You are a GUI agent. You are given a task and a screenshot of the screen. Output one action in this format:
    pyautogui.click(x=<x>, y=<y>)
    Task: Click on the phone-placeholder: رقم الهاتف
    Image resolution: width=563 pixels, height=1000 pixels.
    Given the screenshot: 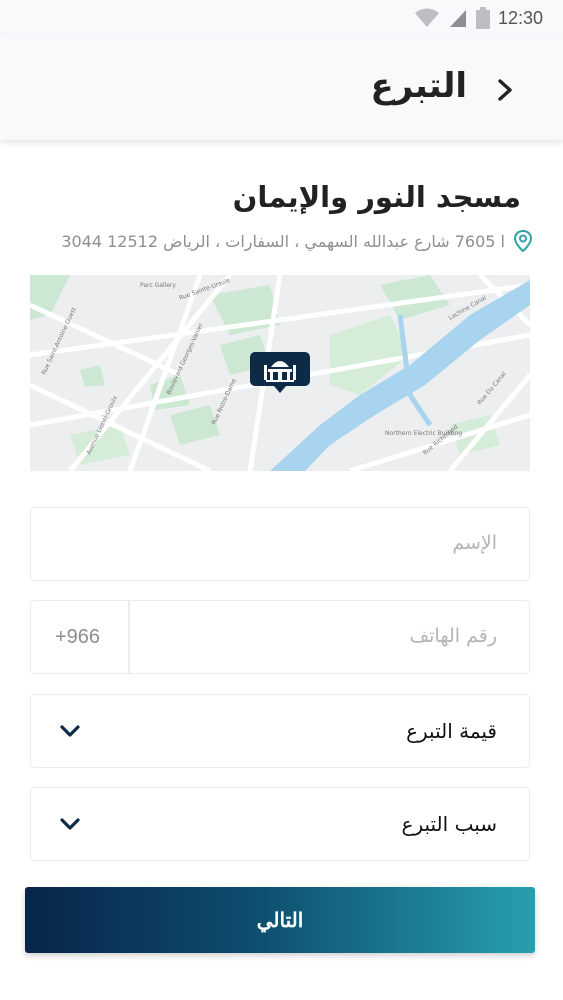 What is the action you would take?
    pyautogui.click(x=453, y=636)
    